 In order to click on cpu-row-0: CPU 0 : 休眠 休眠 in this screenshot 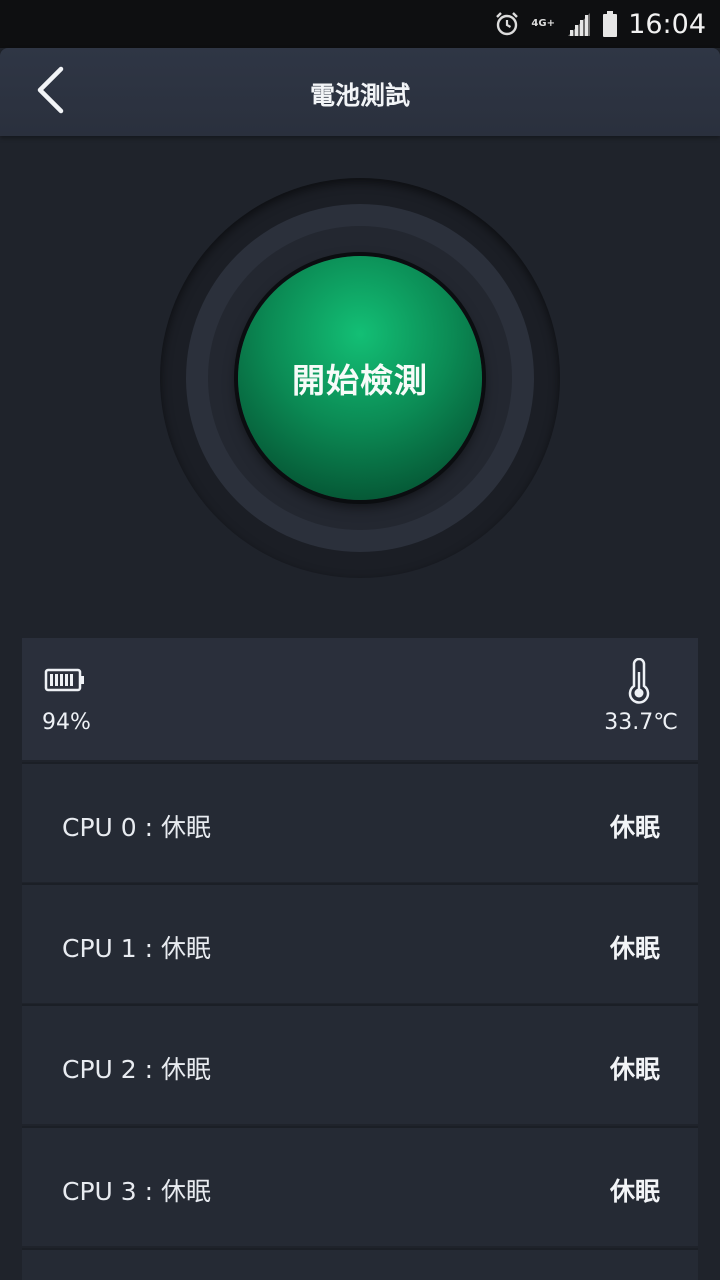, I will do `click(360, 822)`.